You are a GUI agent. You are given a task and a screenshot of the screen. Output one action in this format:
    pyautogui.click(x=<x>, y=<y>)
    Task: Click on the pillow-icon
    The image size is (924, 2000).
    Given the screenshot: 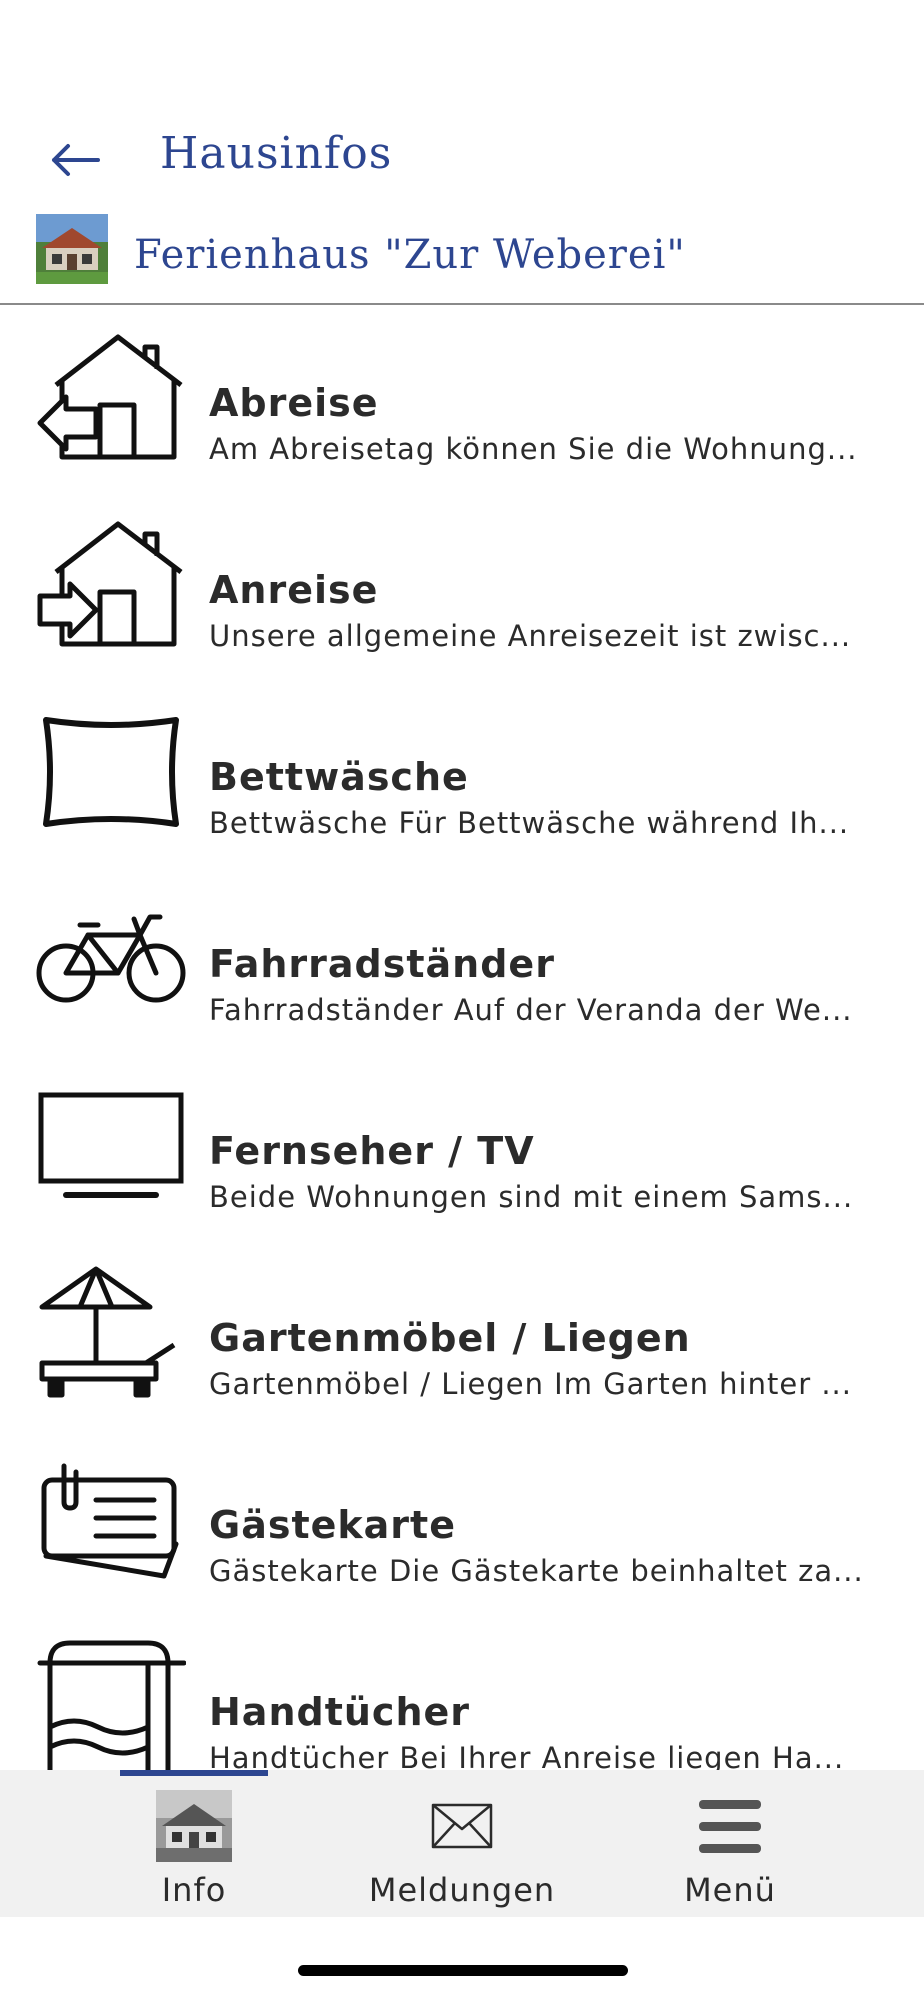 What is the action you would take?
    pyautogui.click(x=111, y=772)
    